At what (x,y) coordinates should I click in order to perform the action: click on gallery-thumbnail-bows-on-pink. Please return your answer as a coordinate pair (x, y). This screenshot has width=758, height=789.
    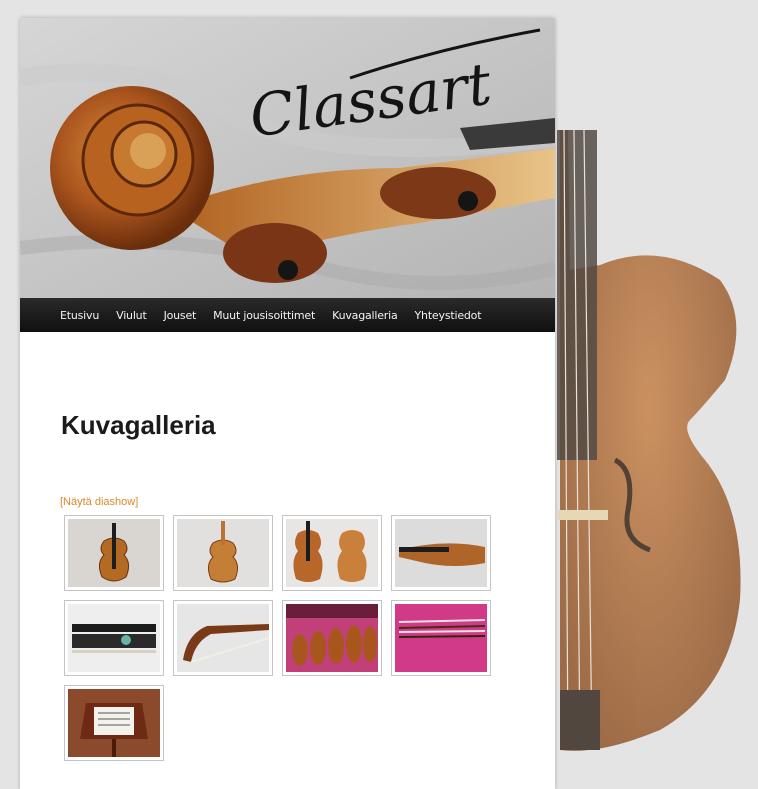
    Looking at the image, I should click on (441, 638).